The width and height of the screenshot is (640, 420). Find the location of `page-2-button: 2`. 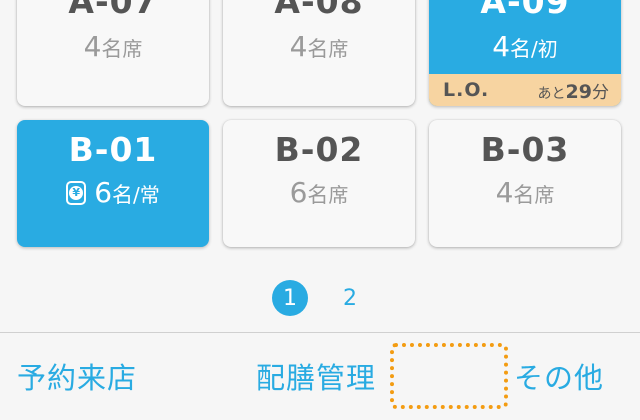

page-2-button: 2 is located at coordinates (350, 298).